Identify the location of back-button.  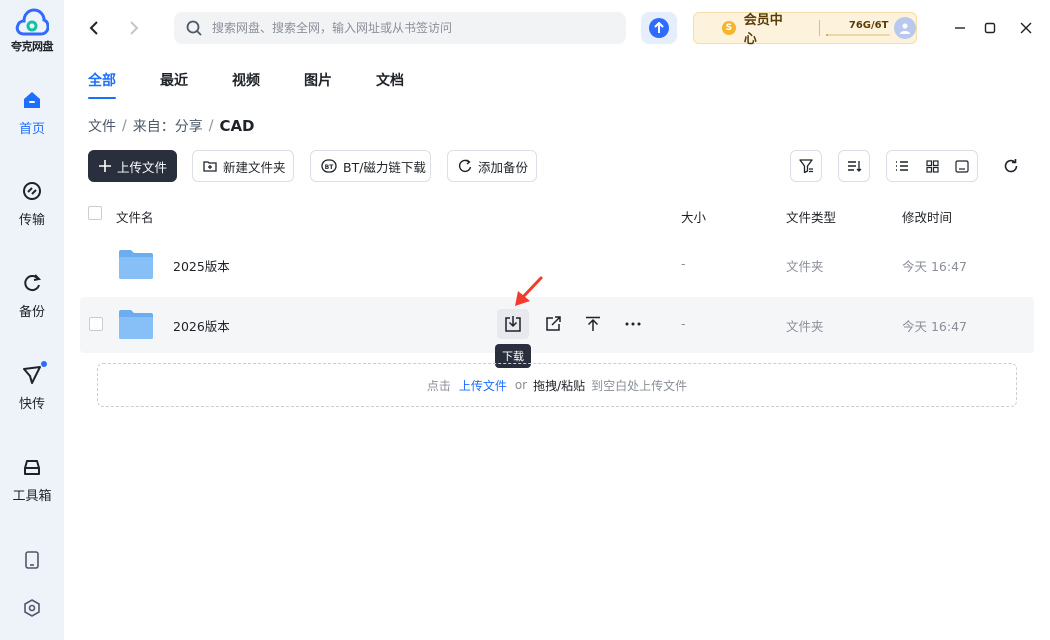
(94, 28).